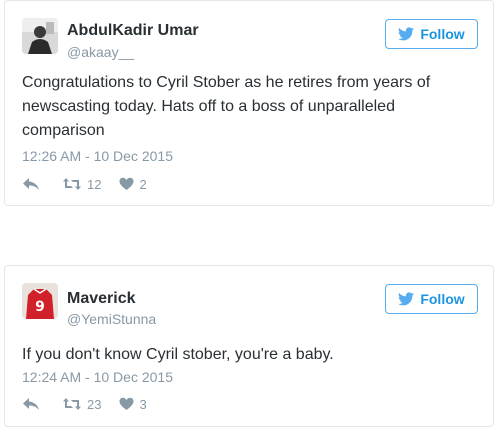 The height and width of the screenshot is (429, 498). What do you see at coordinates (143, 404) in the screenshot?
I see `like-count: 3` at bounding box center [143, 404].